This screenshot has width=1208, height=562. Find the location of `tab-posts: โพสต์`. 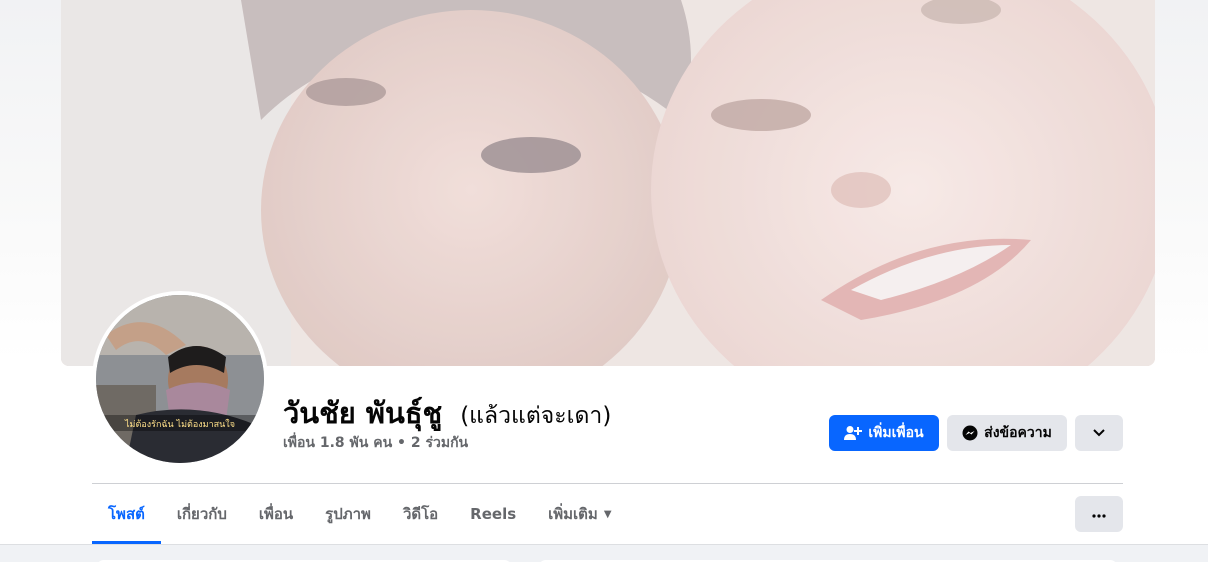

tab-posts: โพสต์ is located at coordinates (126, 514).